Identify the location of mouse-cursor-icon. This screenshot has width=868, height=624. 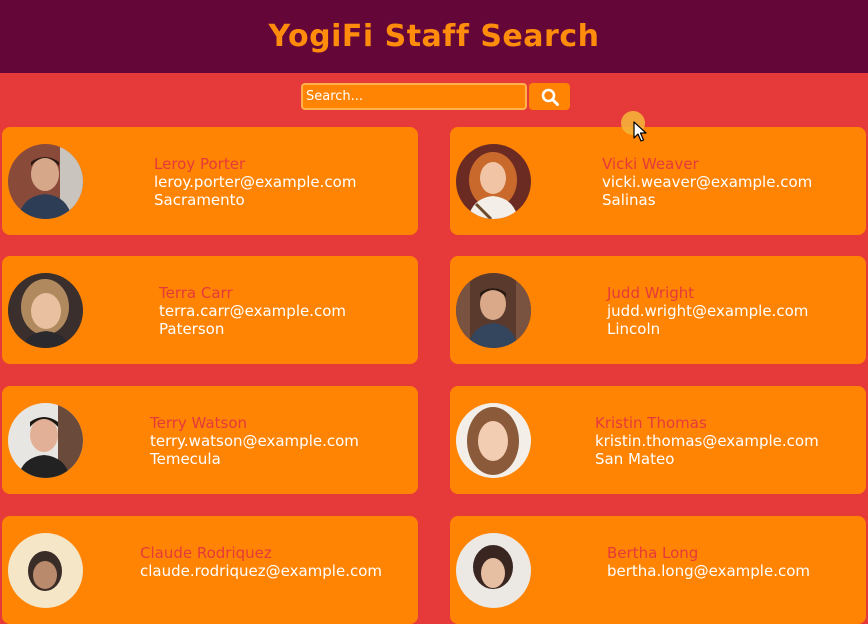
(640, 131).